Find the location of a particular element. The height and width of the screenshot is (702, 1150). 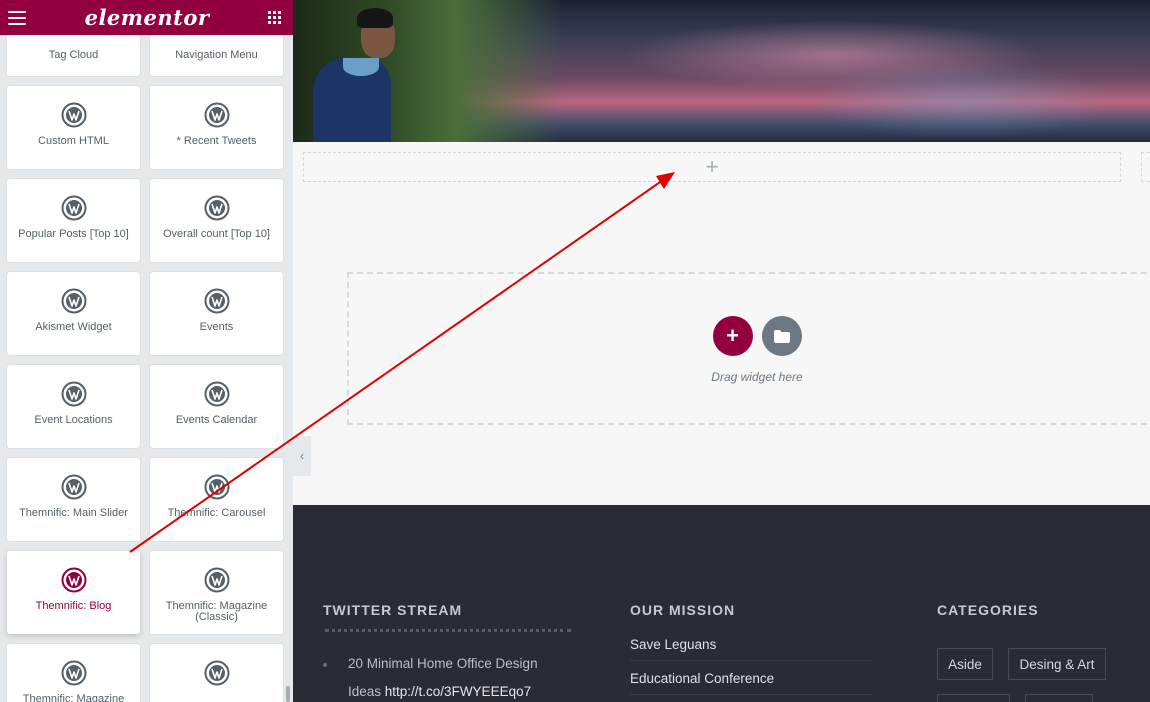

hamburger-icon is located at coordinates (17, 17).